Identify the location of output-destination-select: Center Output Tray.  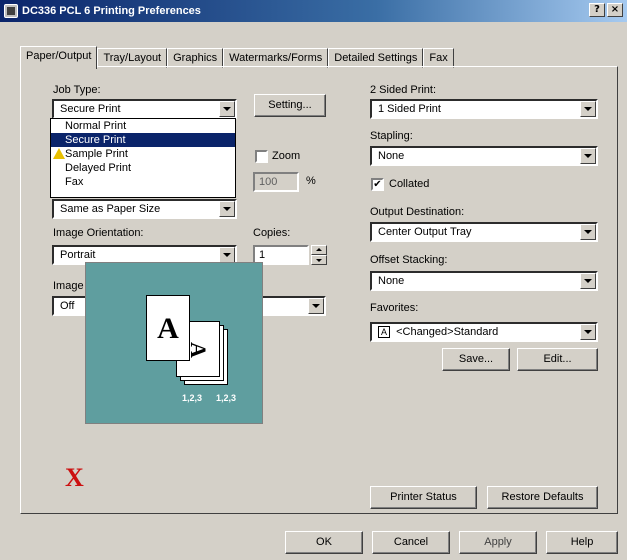
(484, 232).